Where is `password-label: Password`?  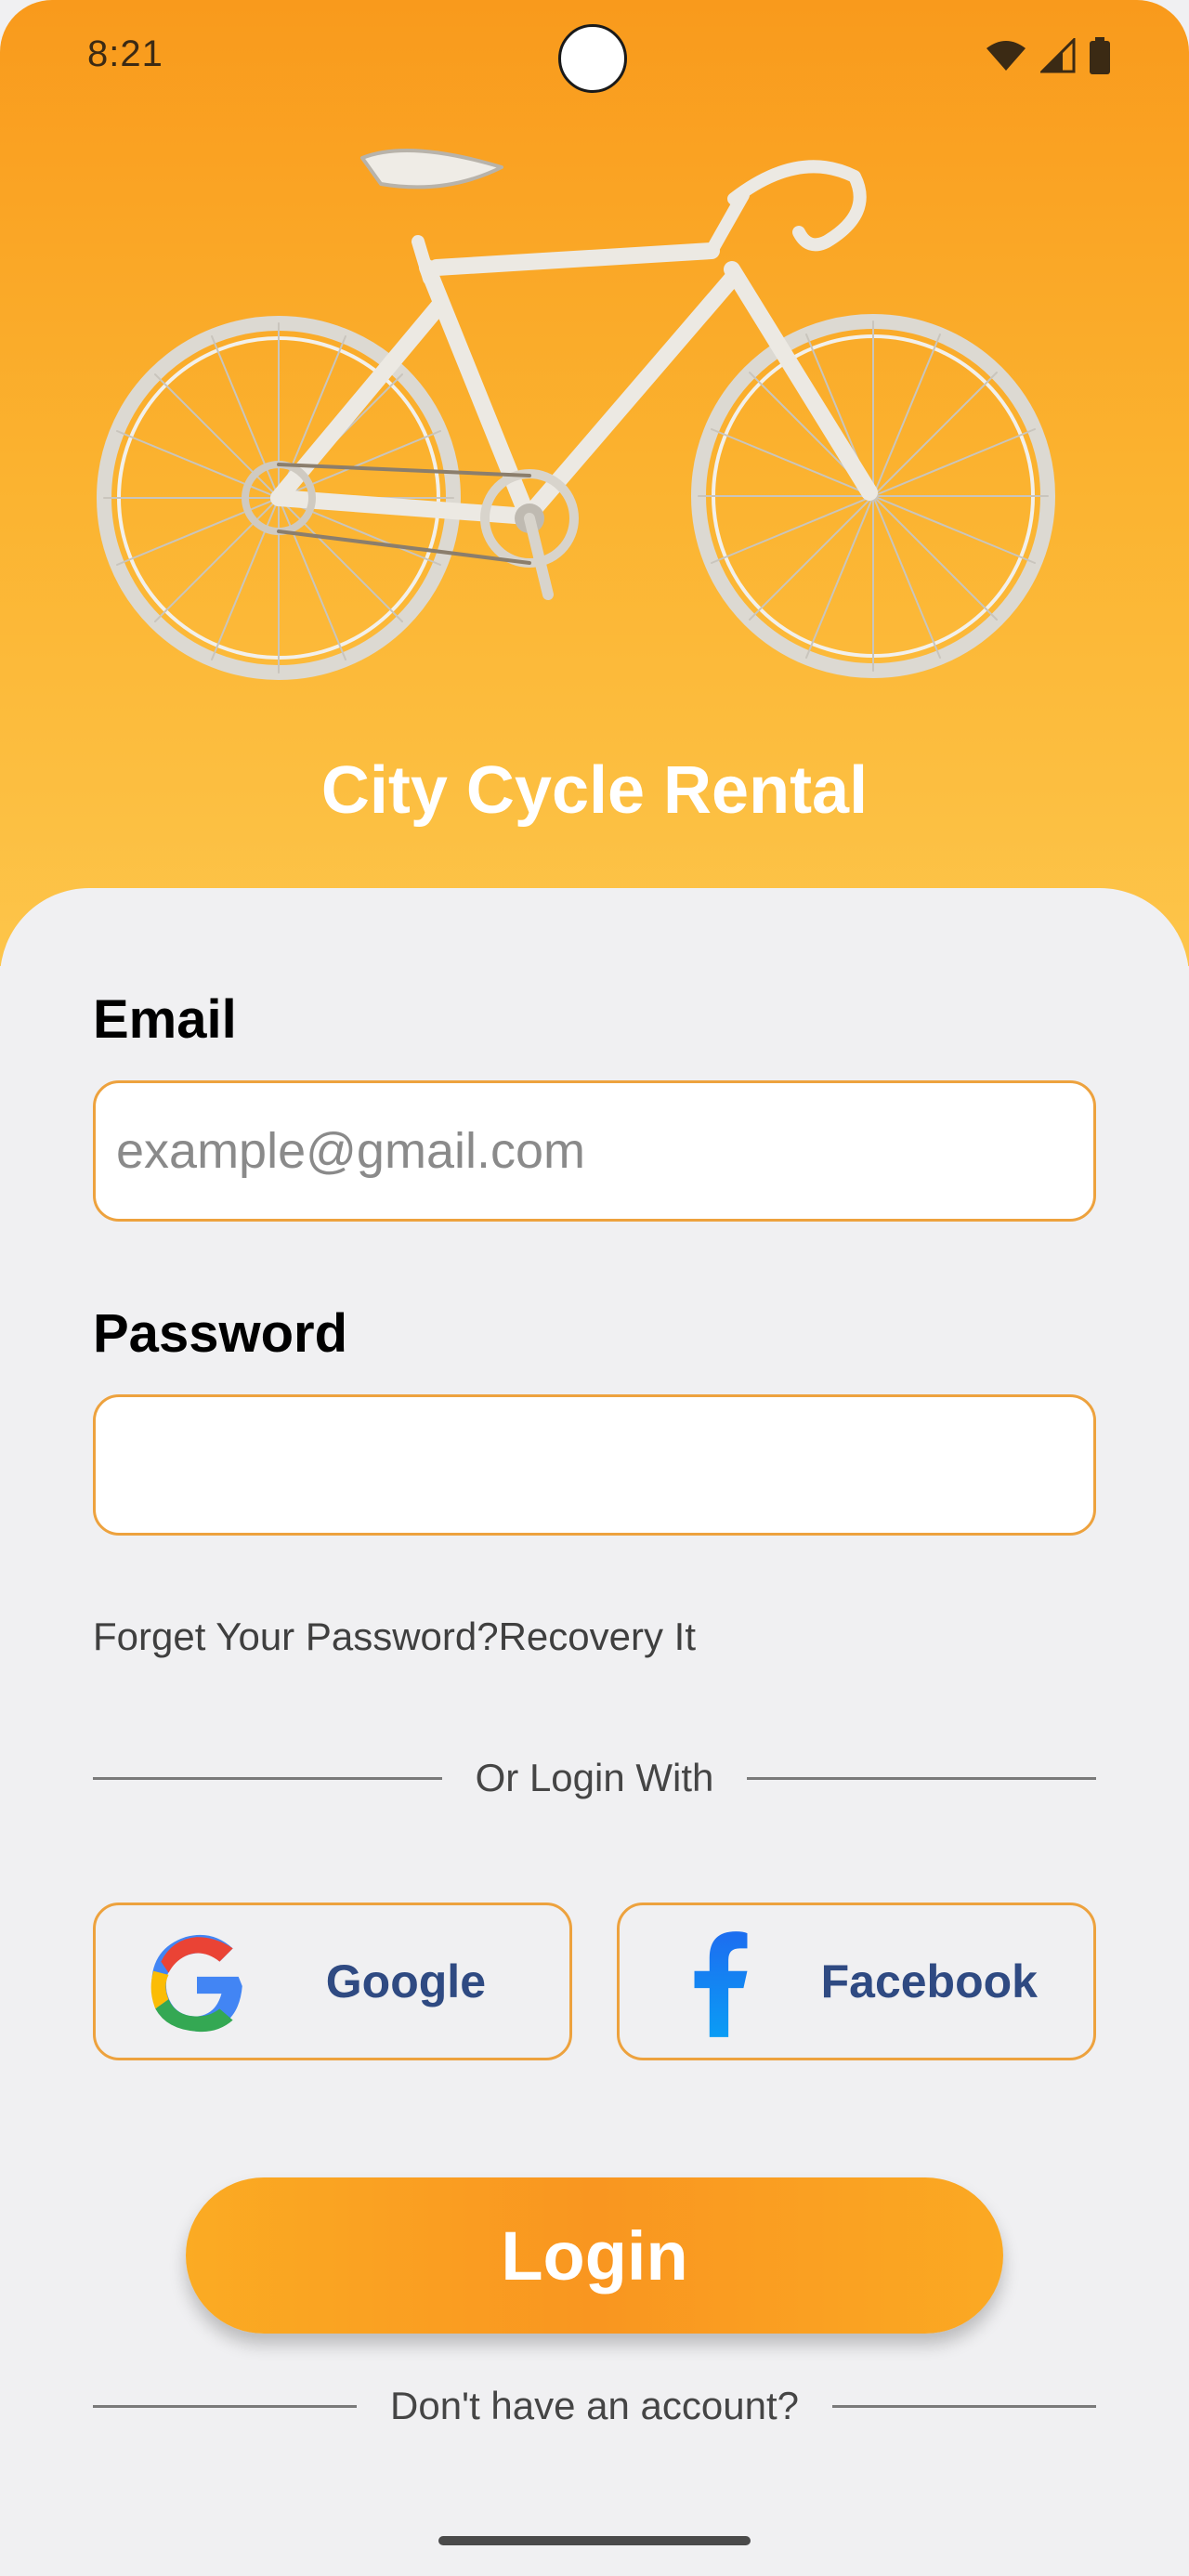 password-label: Password is located at coordinates (220, 1334).